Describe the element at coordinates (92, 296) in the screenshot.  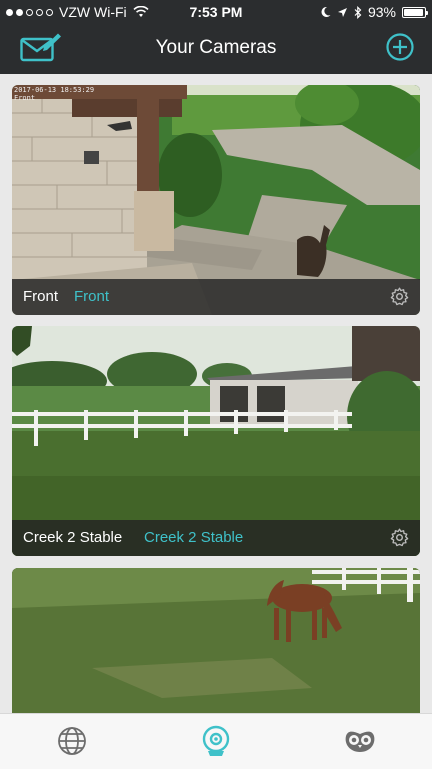
I see `camera-location: Front` at that location.